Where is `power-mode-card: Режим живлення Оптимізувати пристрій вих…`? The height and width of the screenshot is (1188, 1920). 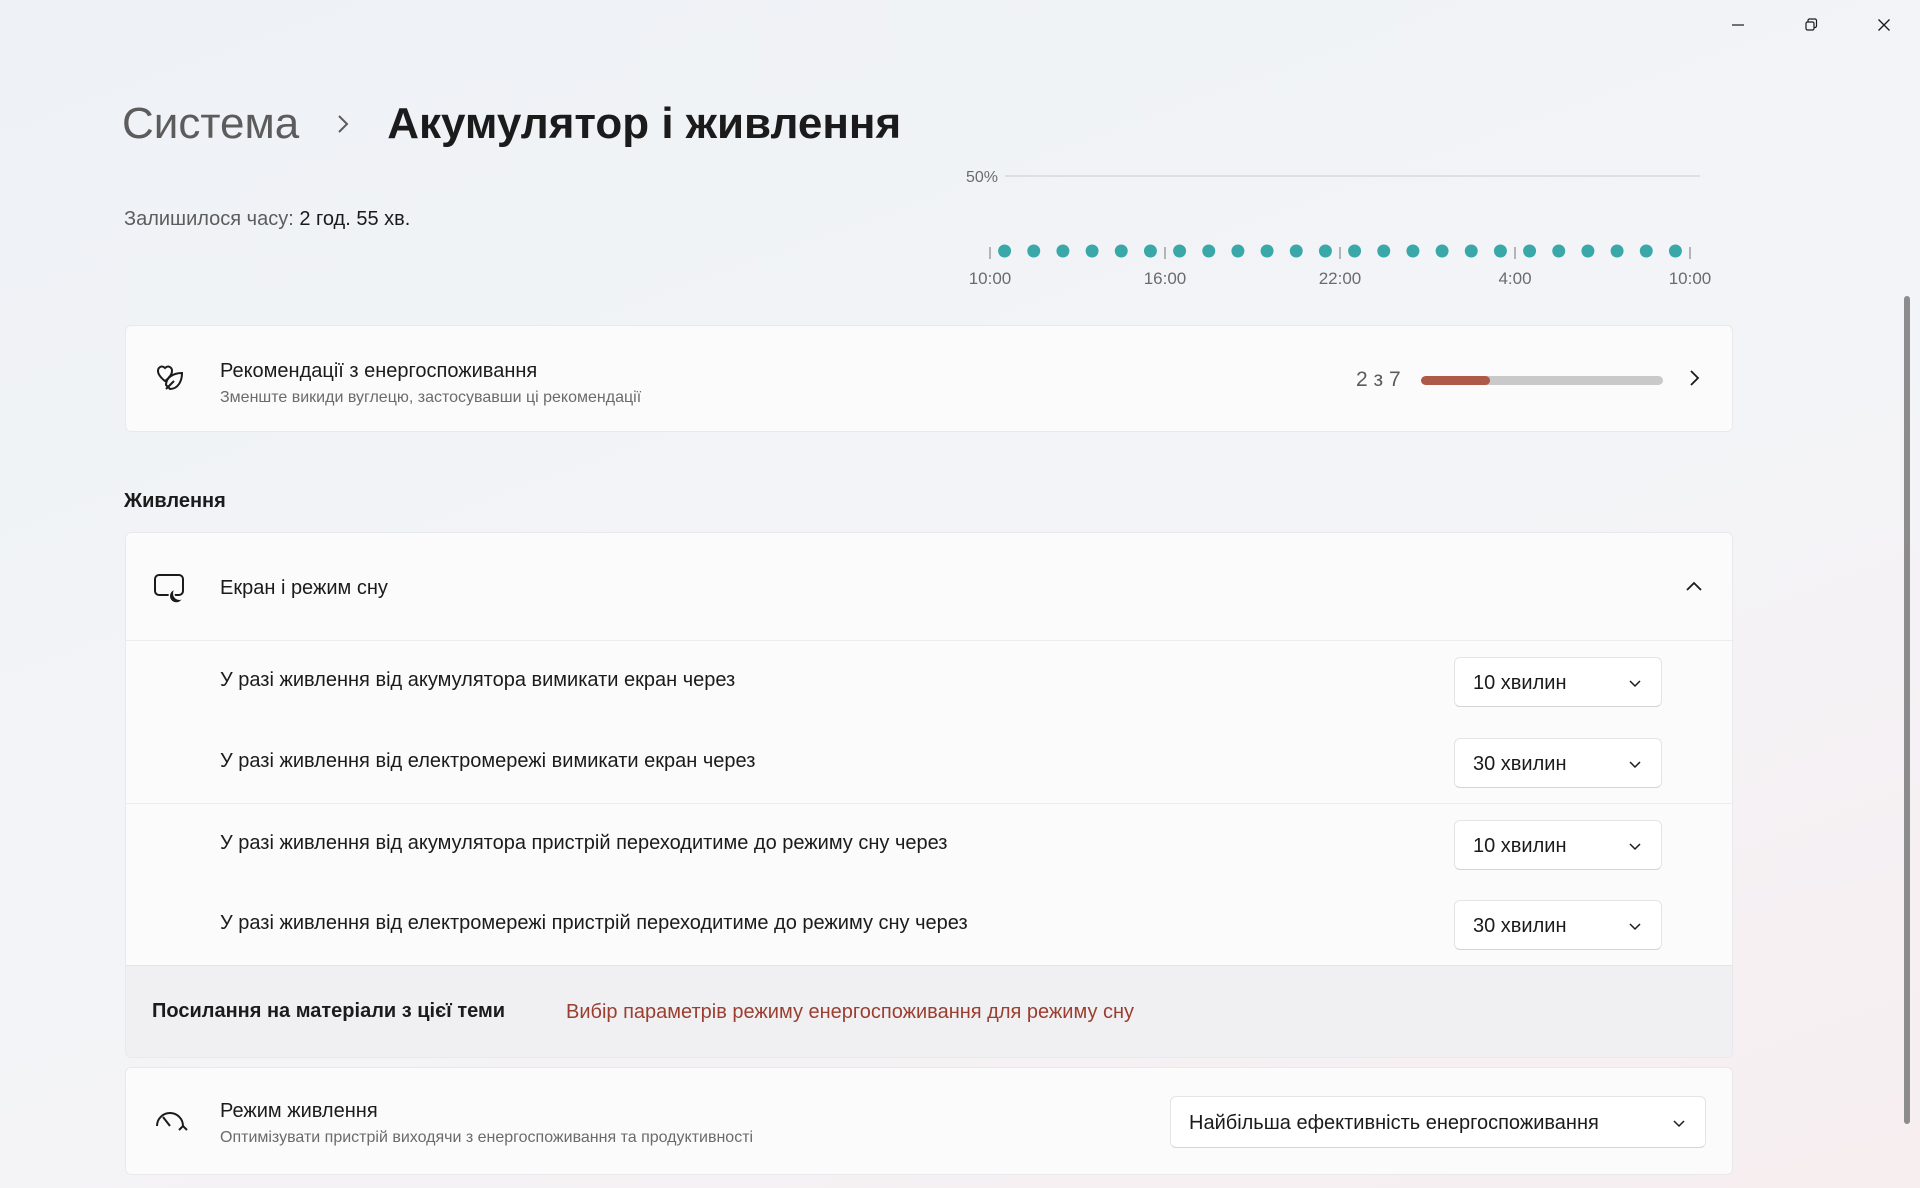 power-mode-card: Режим живлення Оптимізувати пристрій вих… is located at coordinates (929, 1121).